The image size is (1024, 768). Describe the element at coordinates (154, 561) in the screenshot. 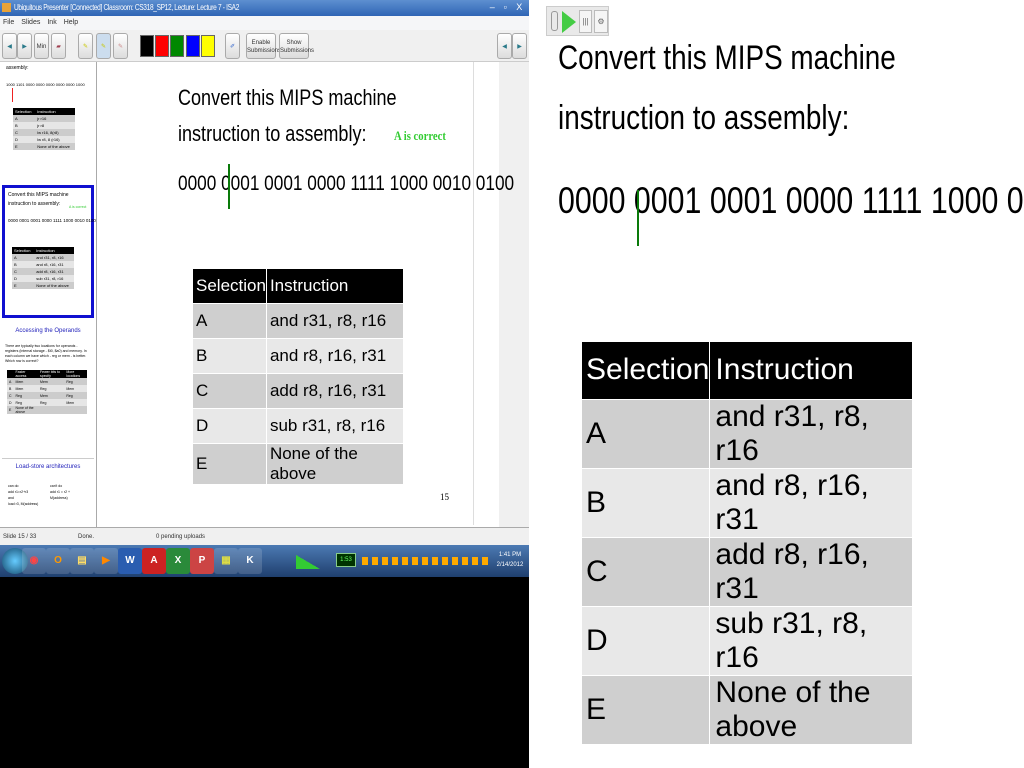

I see `taskbar-app-acrobat: A` at that location.